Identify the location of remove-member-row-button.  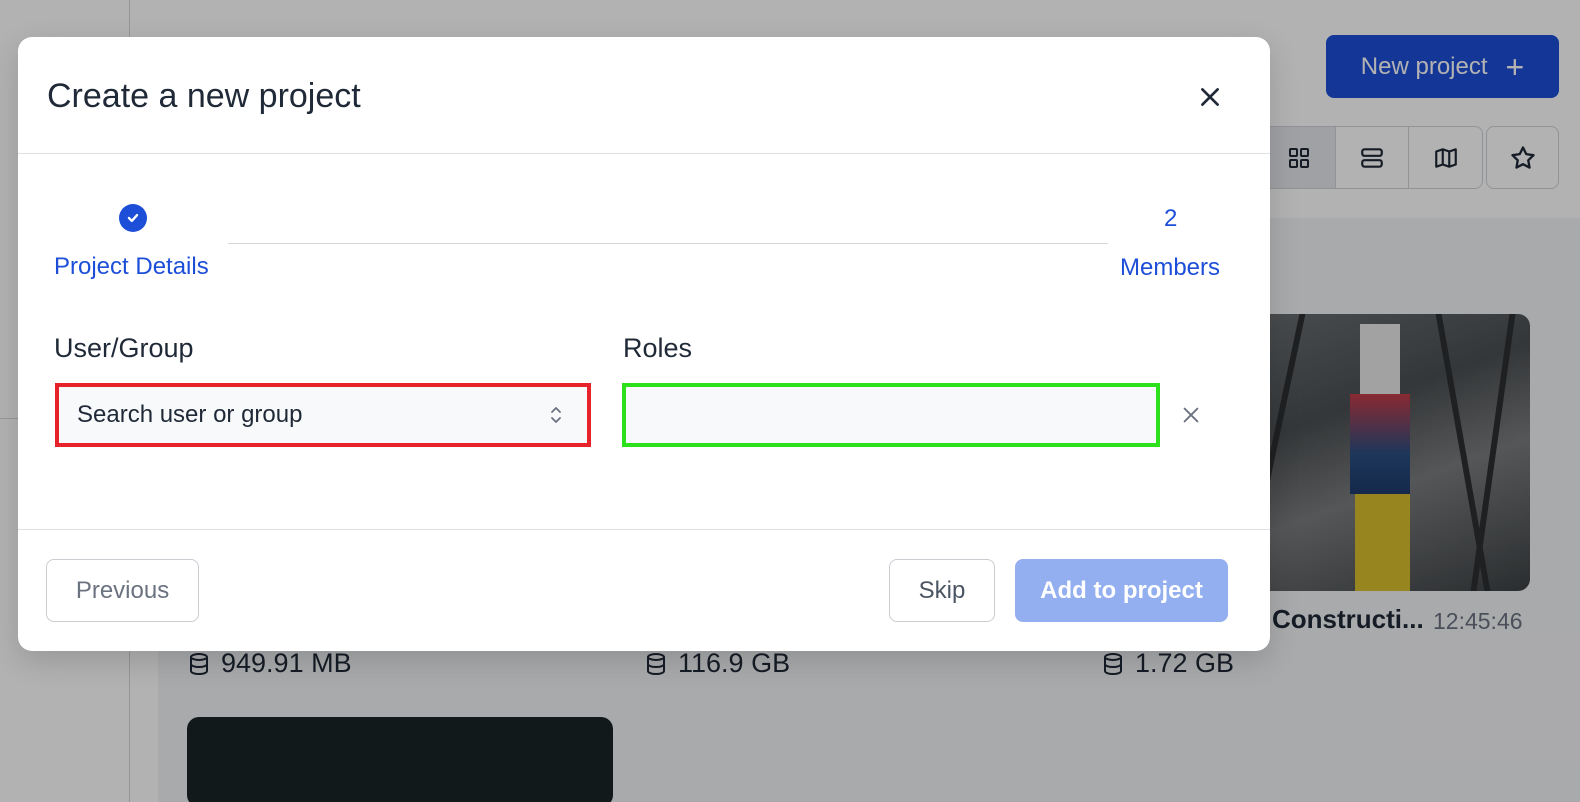
(1191, 415).